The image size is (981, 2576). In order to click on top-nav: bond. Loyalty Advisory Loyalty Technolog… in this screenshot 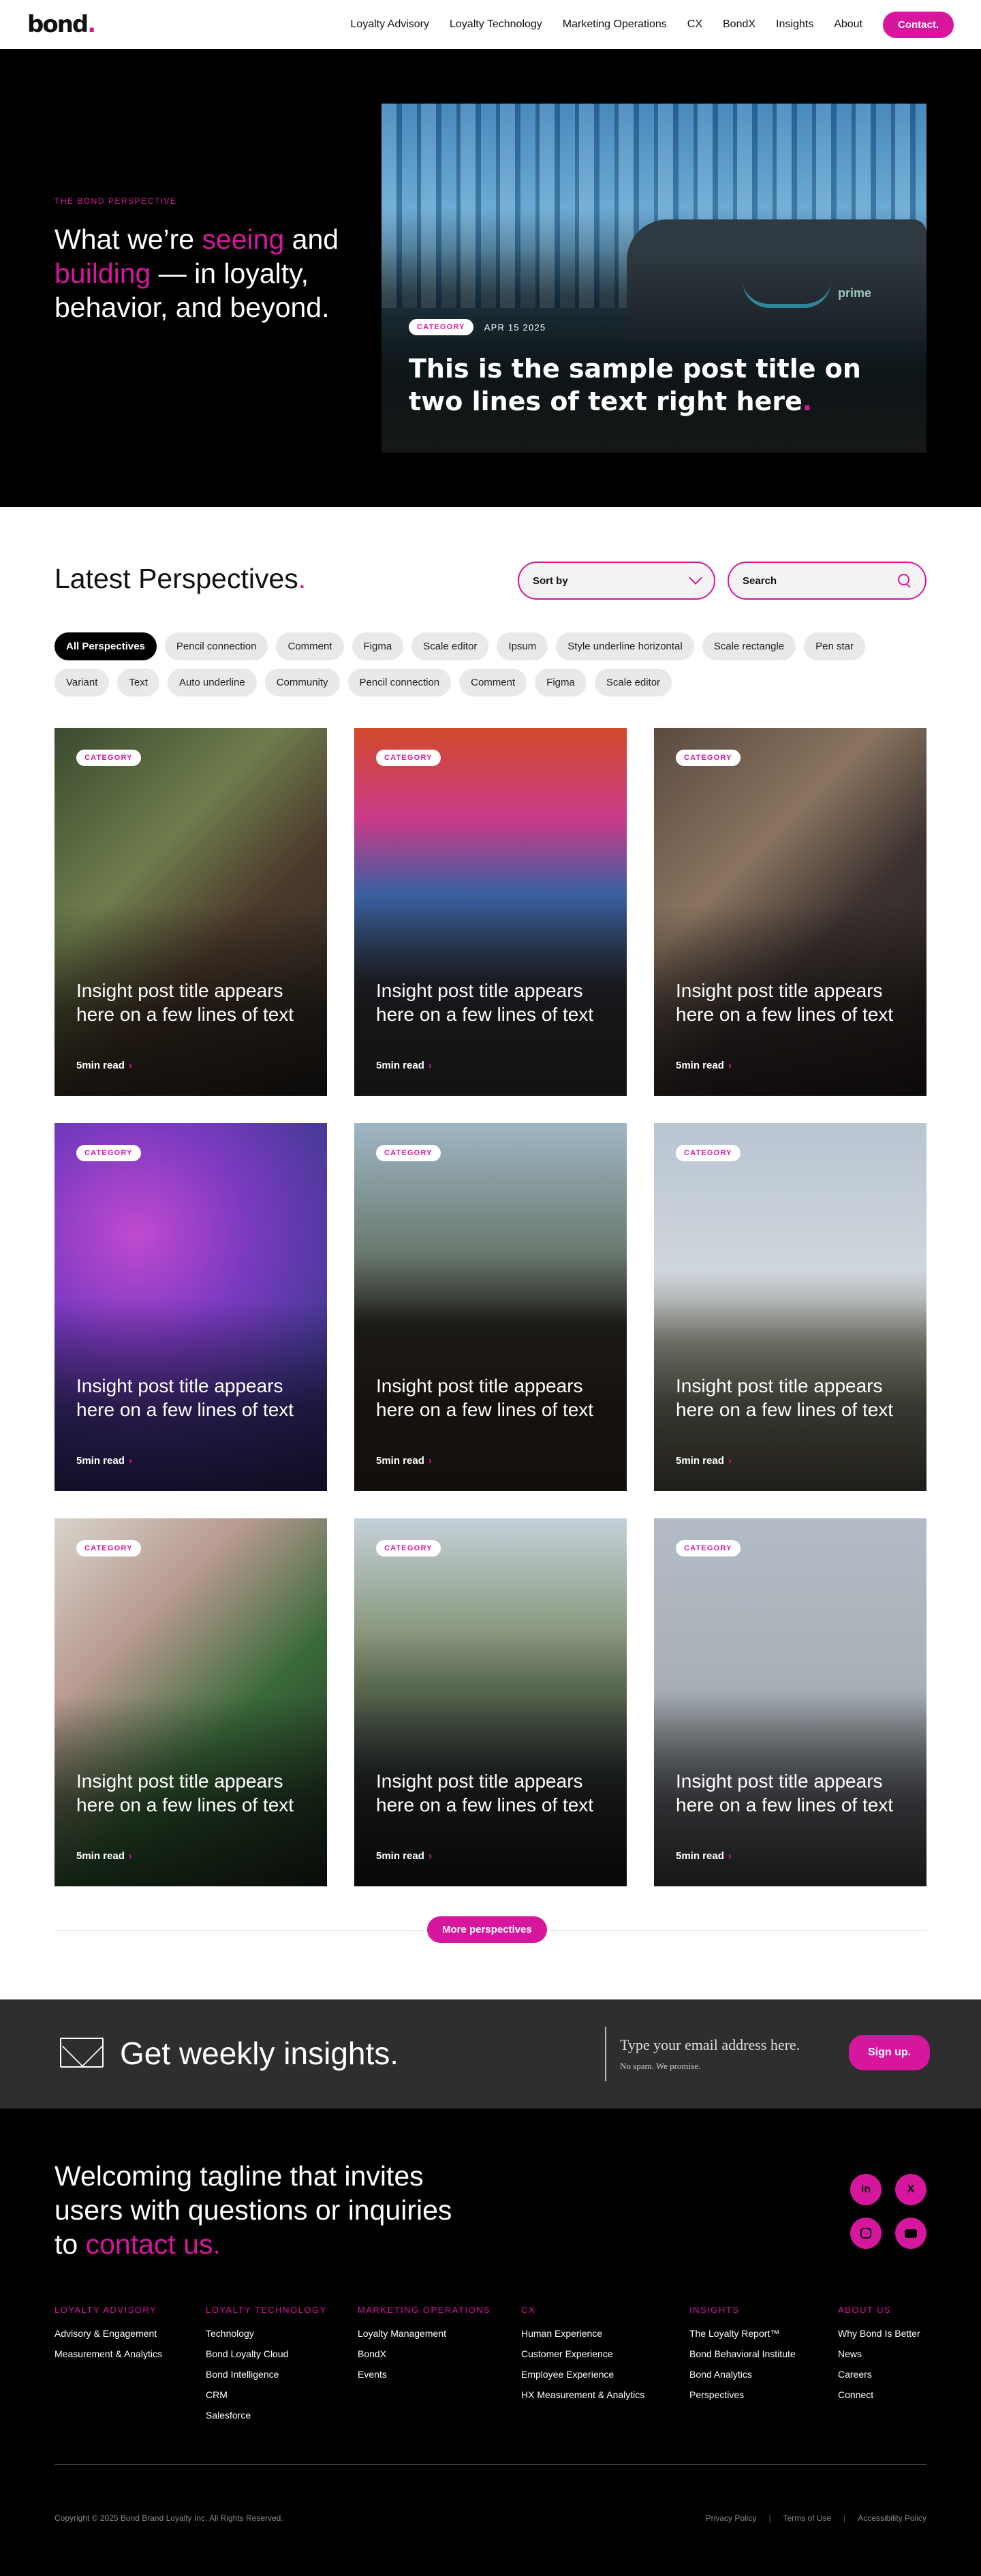, I will do `click(490, 24)`.